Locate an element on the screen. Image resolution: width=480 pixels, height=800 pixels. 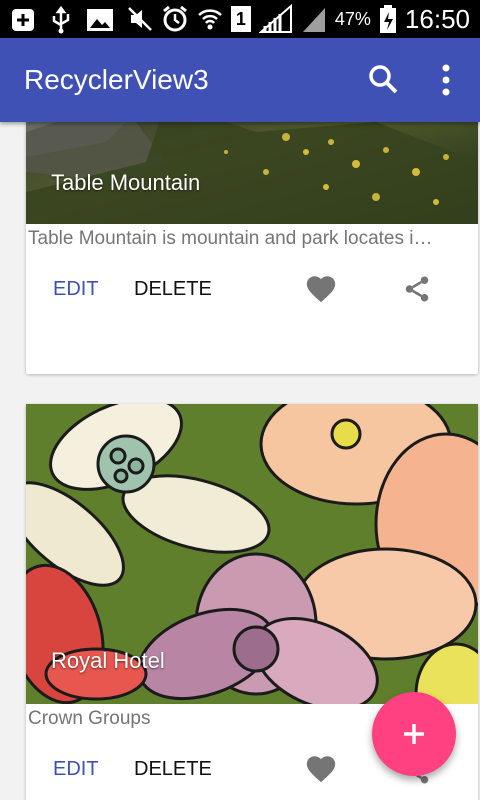
cell-signal-2-icon is located at coordinates (313, 20).